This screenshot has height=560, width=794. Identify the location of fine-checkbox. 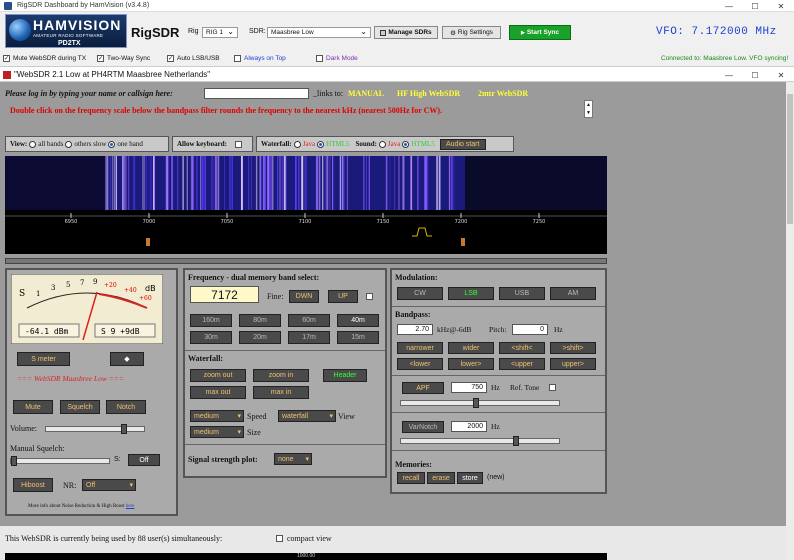
(369, 296).